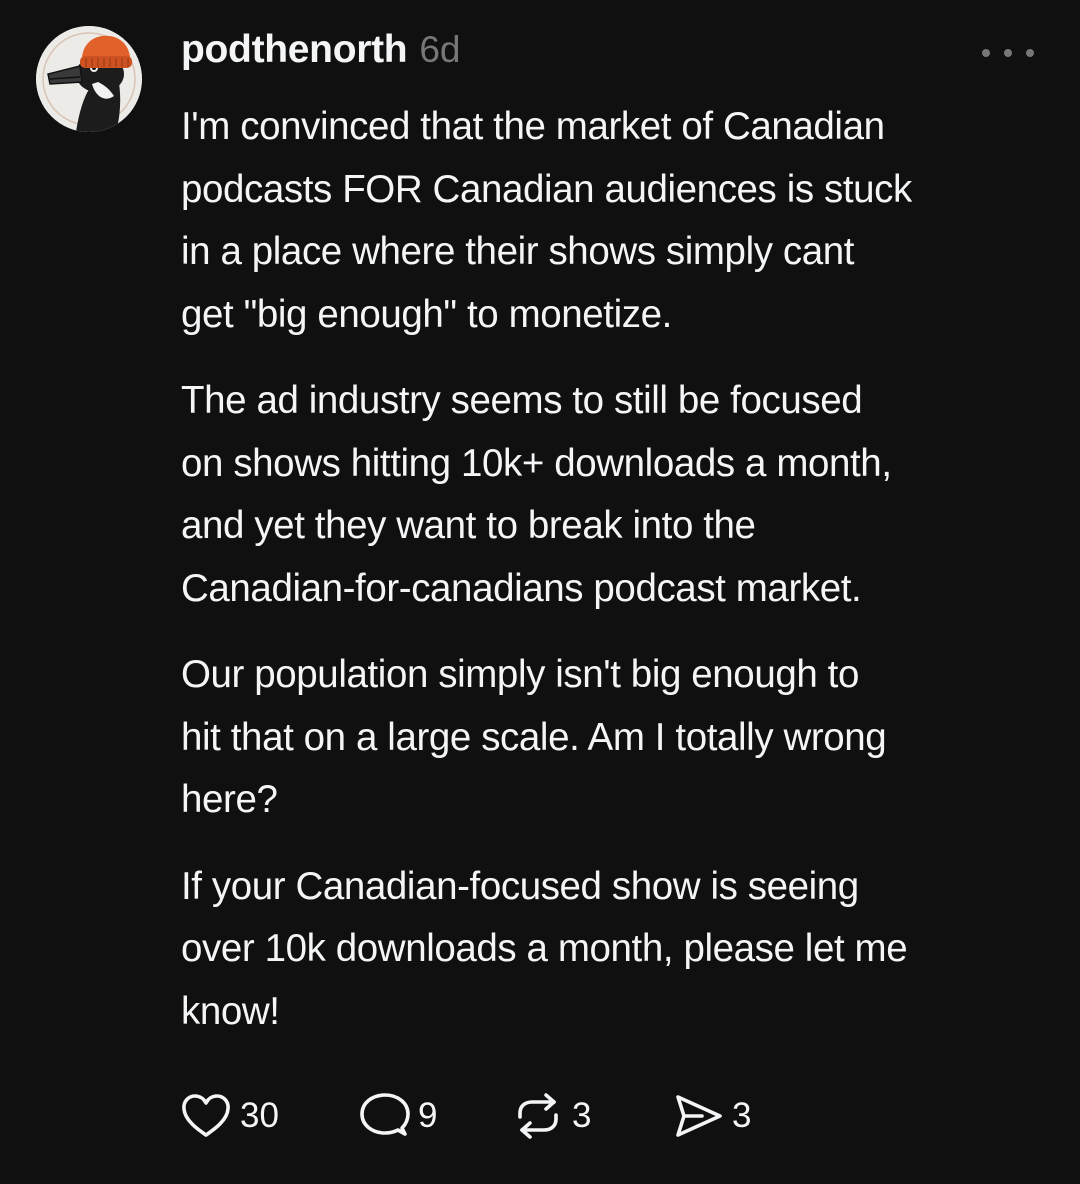  I want to click on comment-count: 9, so click(428, 1115).